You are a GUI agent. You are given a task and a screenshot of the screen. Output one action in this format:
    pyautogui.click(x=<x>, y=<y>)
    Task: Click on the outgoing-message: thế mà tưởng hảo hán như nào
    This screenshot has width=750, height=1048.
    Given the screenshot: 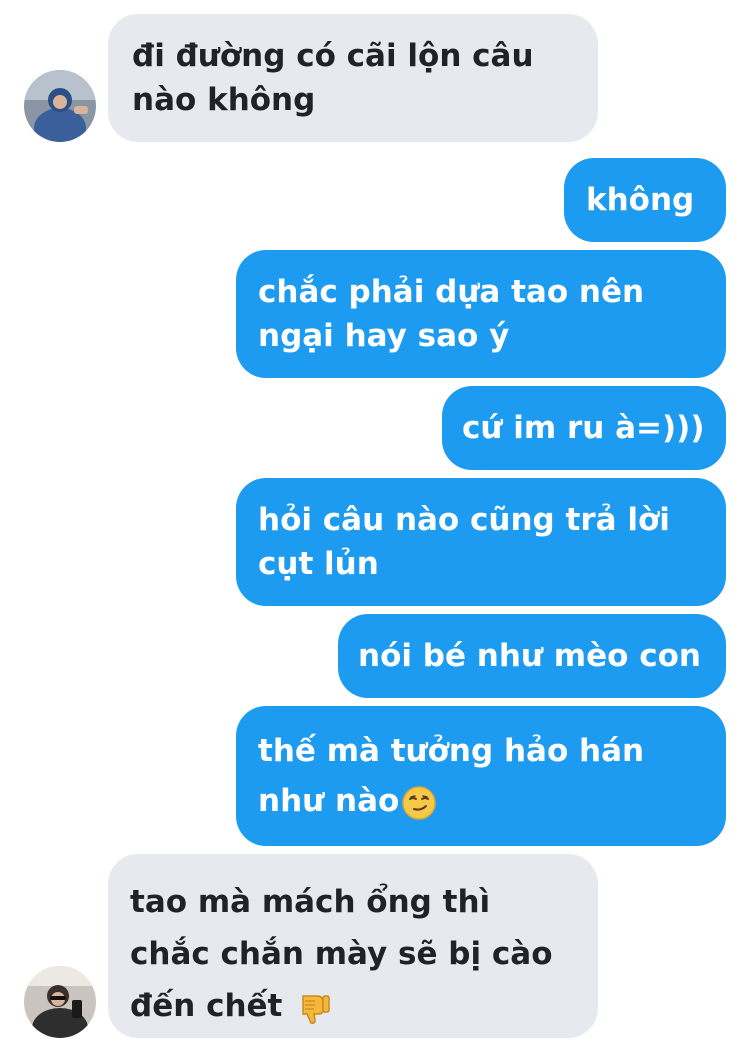 What is the action you would take?
    pyautogui.click(x=481, y=776)
    